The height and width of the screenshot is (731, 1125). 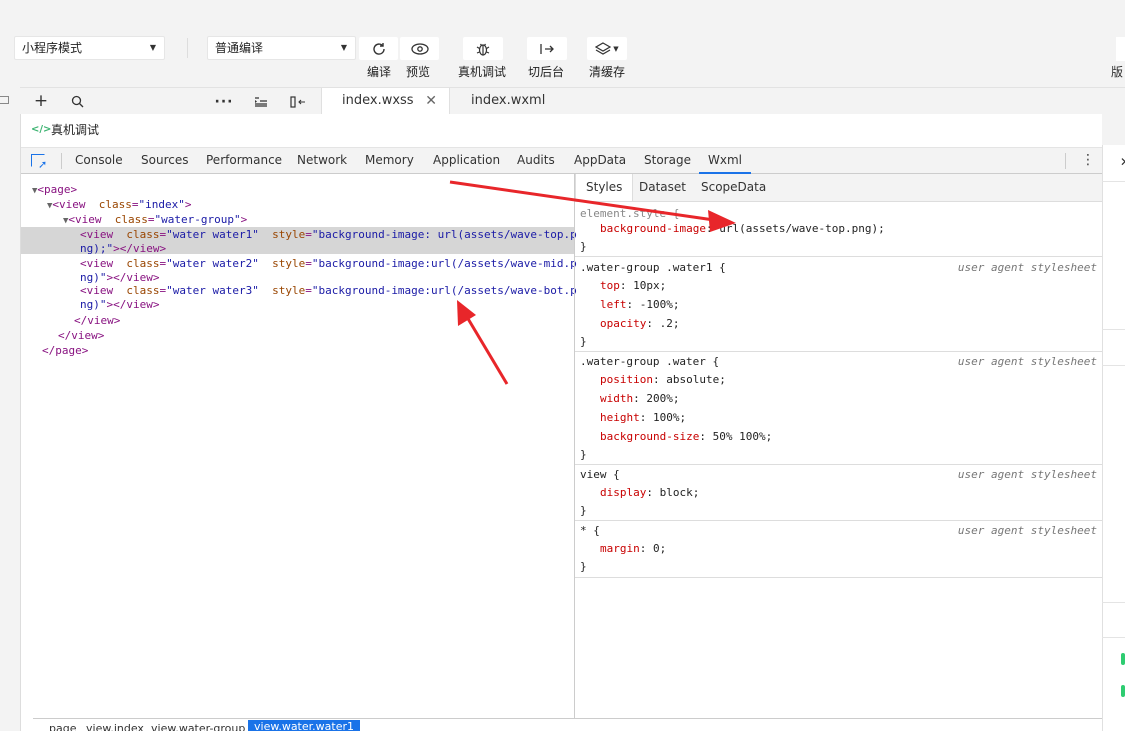 I want to click on tab-styles: Styles, so click(x=604, y=187).